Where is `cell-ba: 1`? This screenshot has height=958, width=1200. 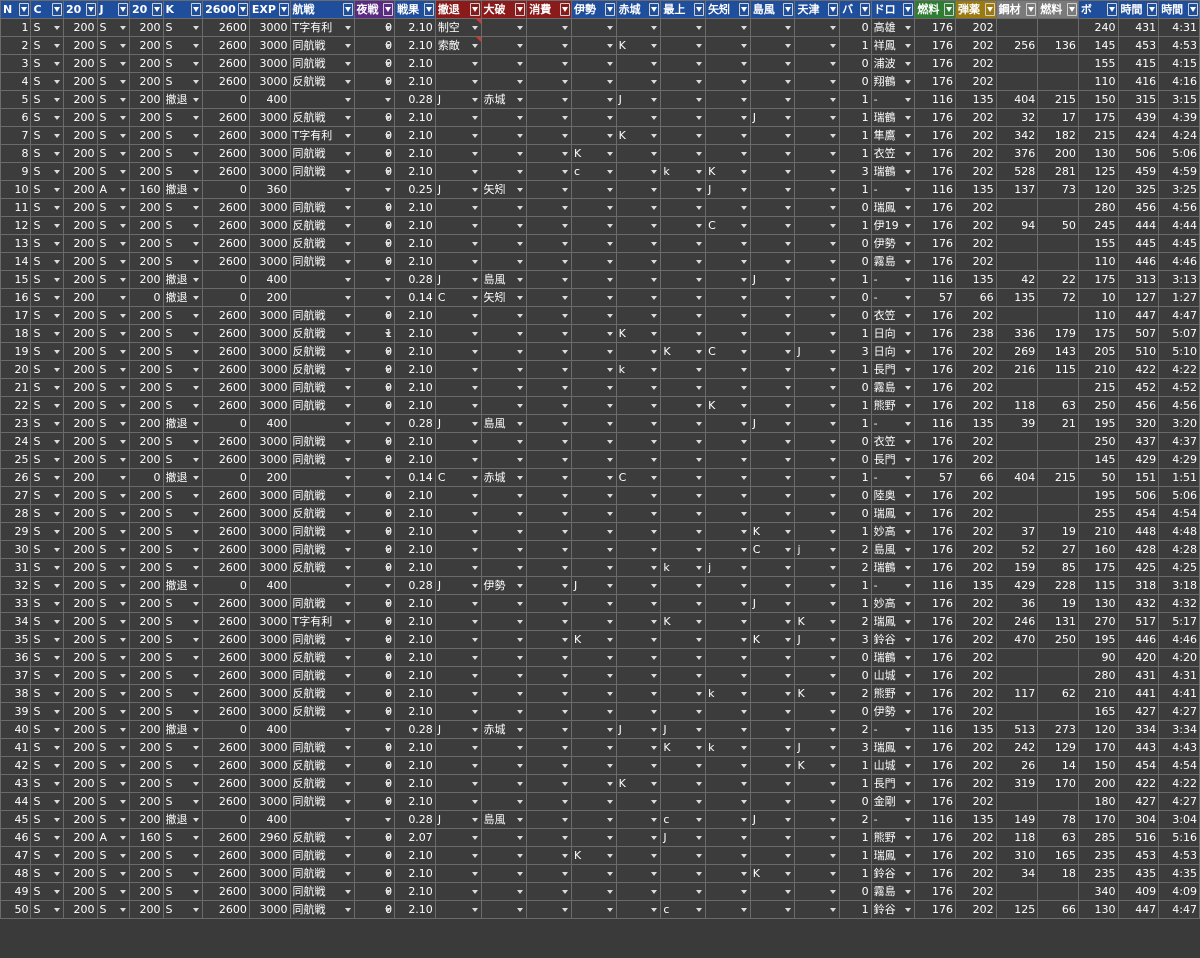
cell-ba: 1 is located at coordinates (855, 837).